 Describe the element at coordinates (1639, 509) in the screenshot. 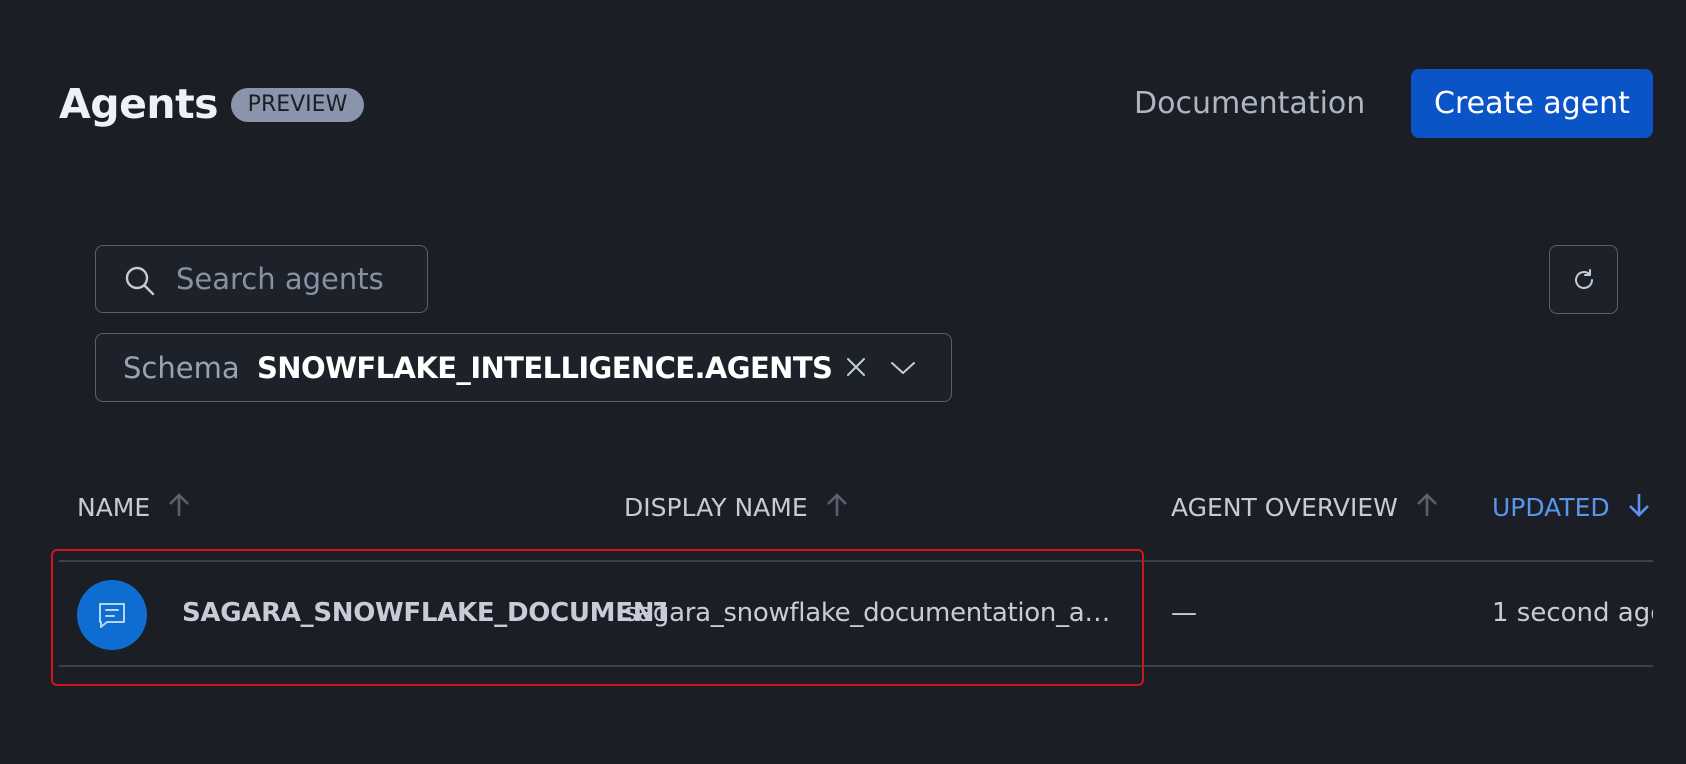

I see `sort-down-icon` at that location.